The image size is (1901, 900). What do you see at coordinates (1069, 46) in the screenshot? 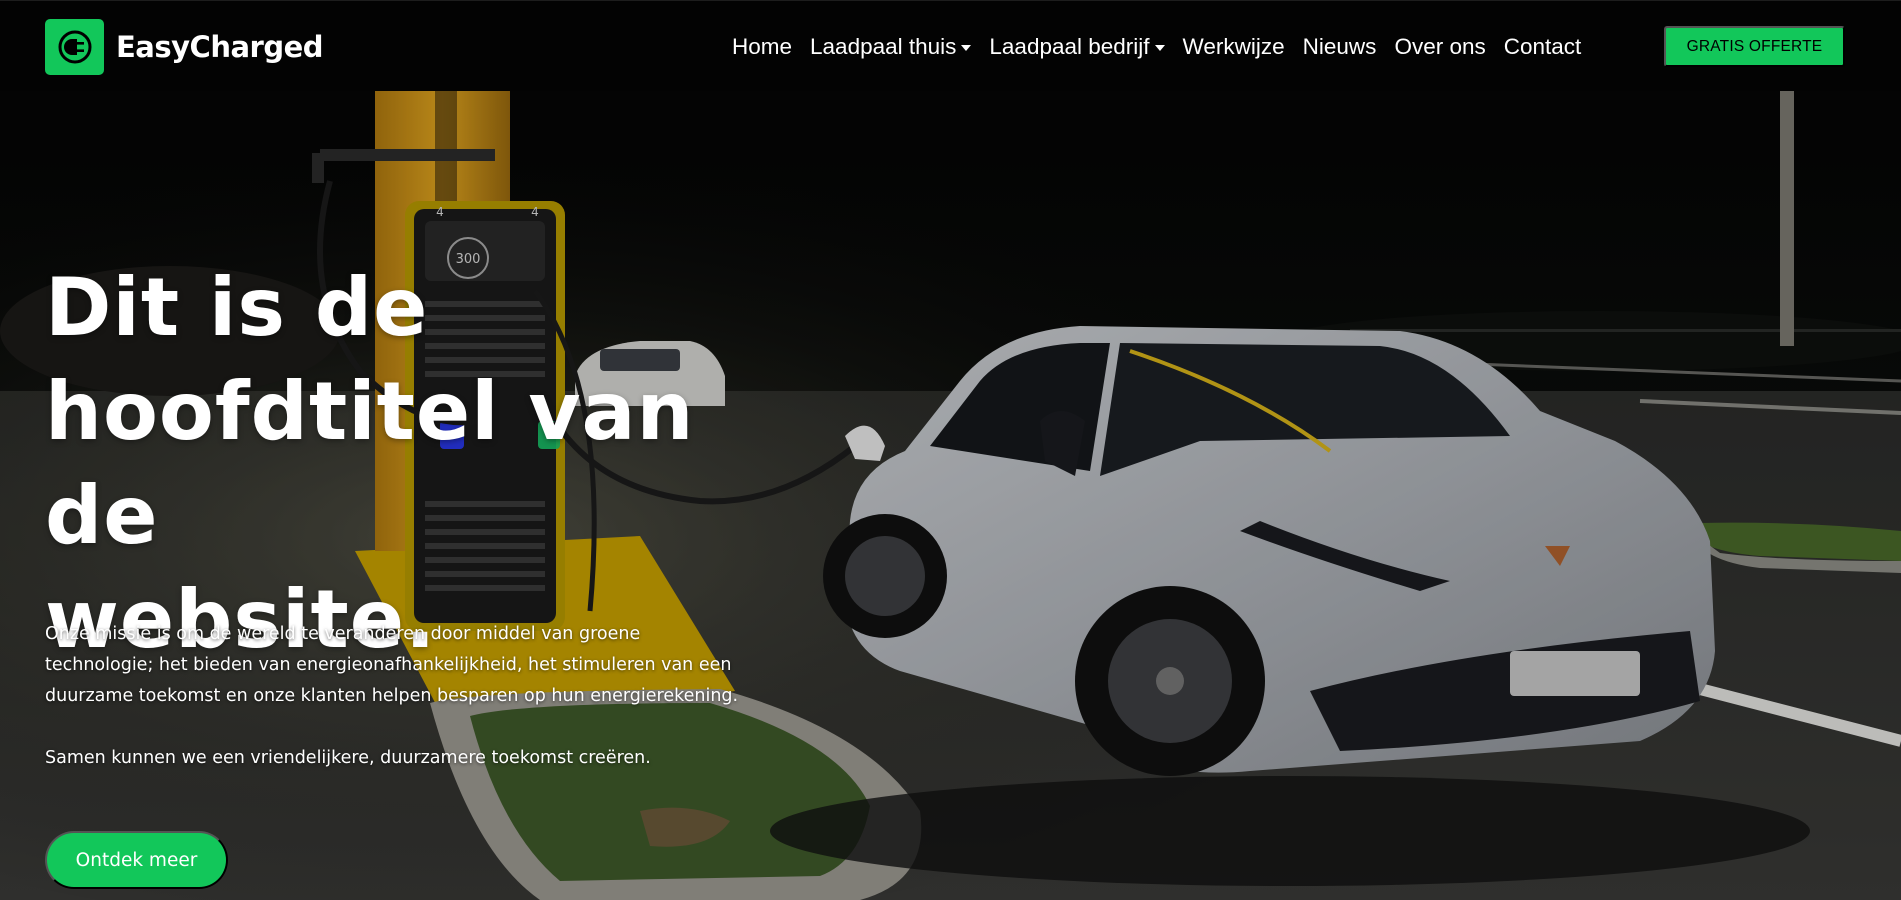
I see `nav-label: Laadpaal bedrijf` at bounding box center [1069, 46].